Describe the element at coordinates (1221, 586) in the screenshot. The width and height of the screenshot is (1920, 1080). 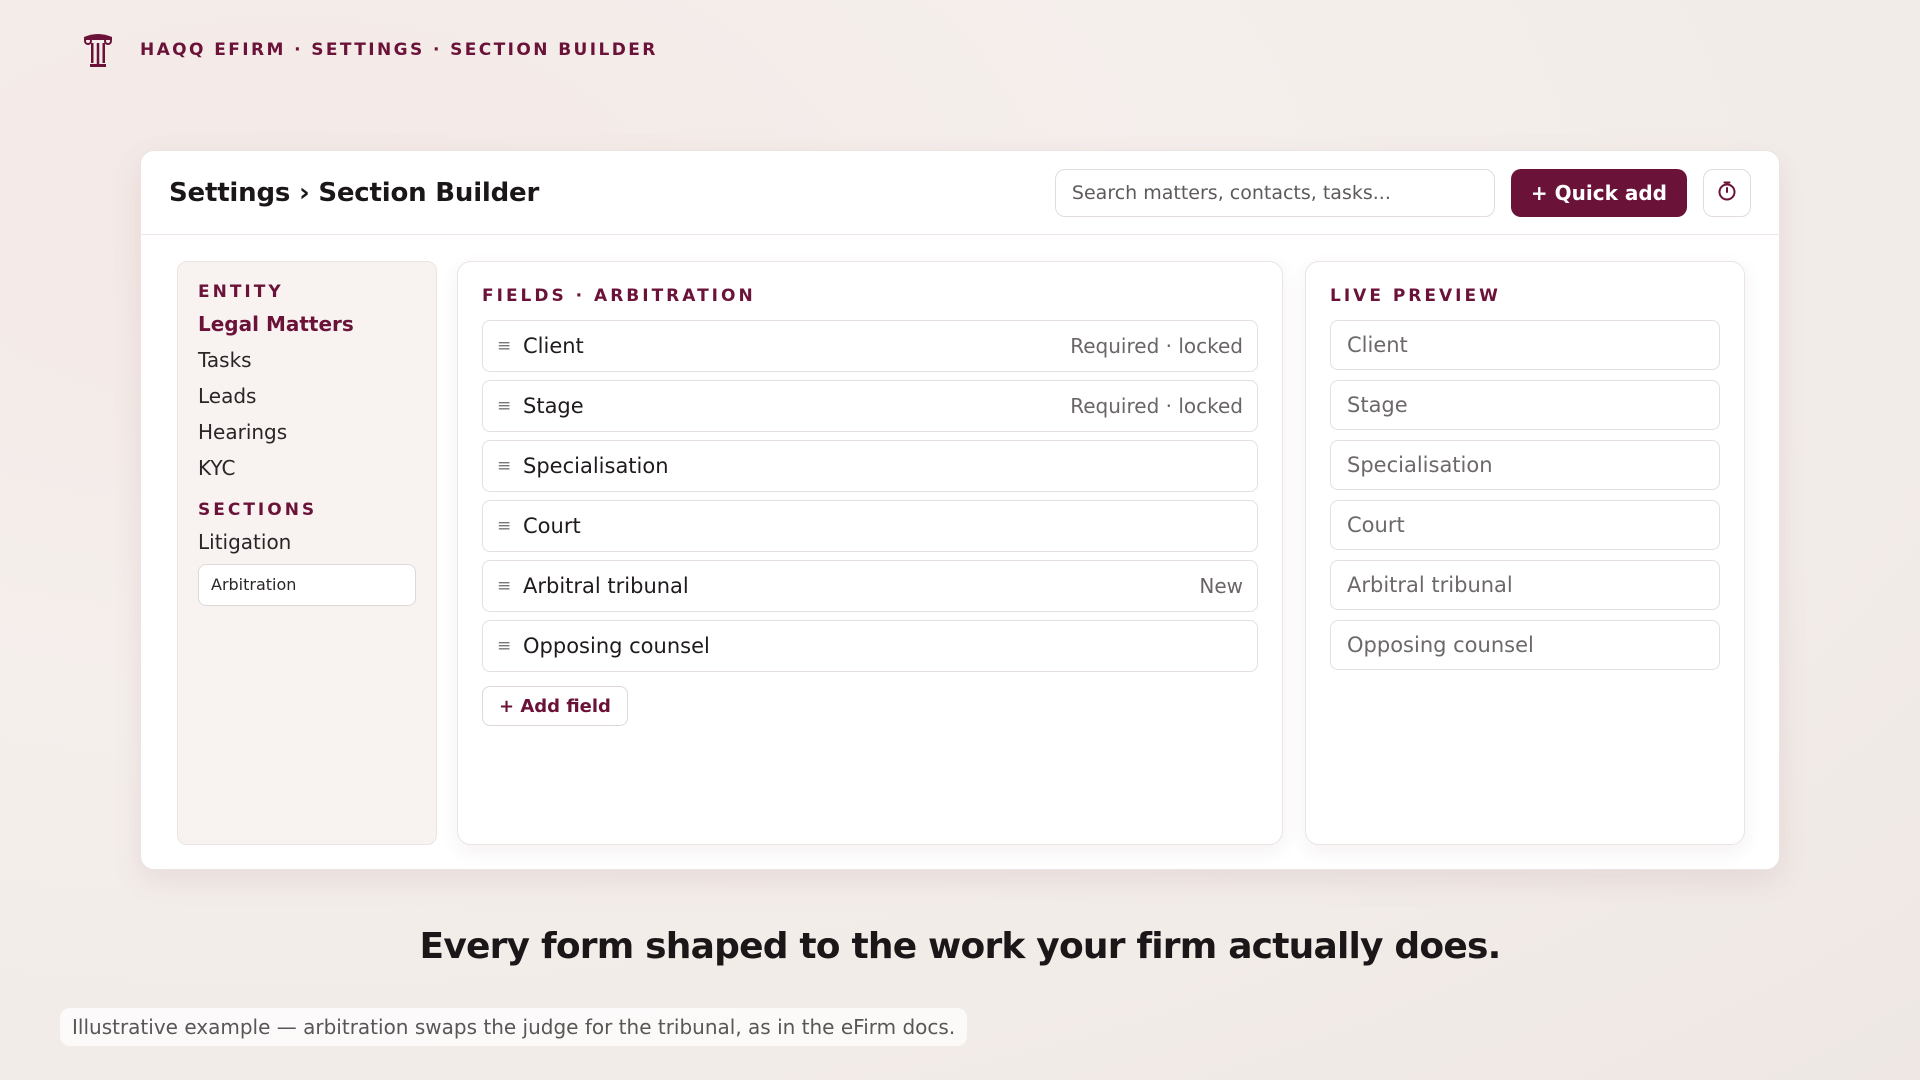
I see `new-badge: New` at that location.